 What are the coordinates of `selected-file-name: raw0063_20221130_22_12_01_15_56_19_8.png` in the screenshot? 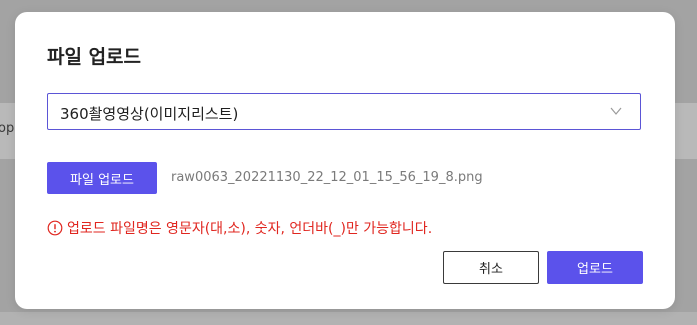 It's located at (327, 177).